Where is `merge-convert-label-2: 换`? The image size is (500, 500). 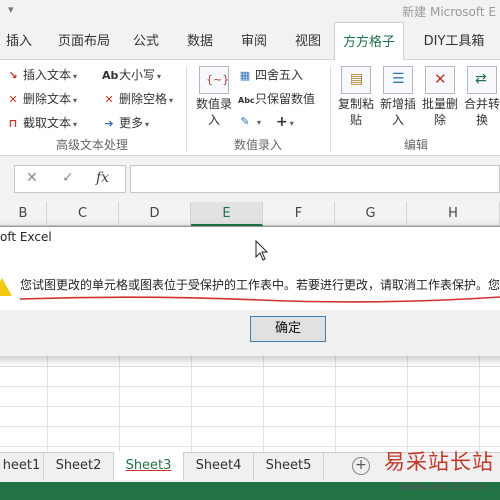
merge-convert-label-2: 换 is located at coordinates (481, 120).